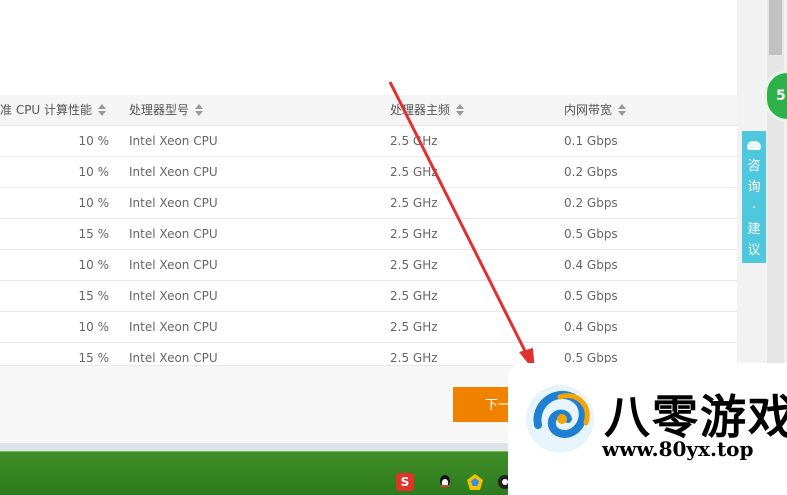 The width and height of the screenshot is (787, 495). I want to click on colorful-app-icon, so click(475, 482).